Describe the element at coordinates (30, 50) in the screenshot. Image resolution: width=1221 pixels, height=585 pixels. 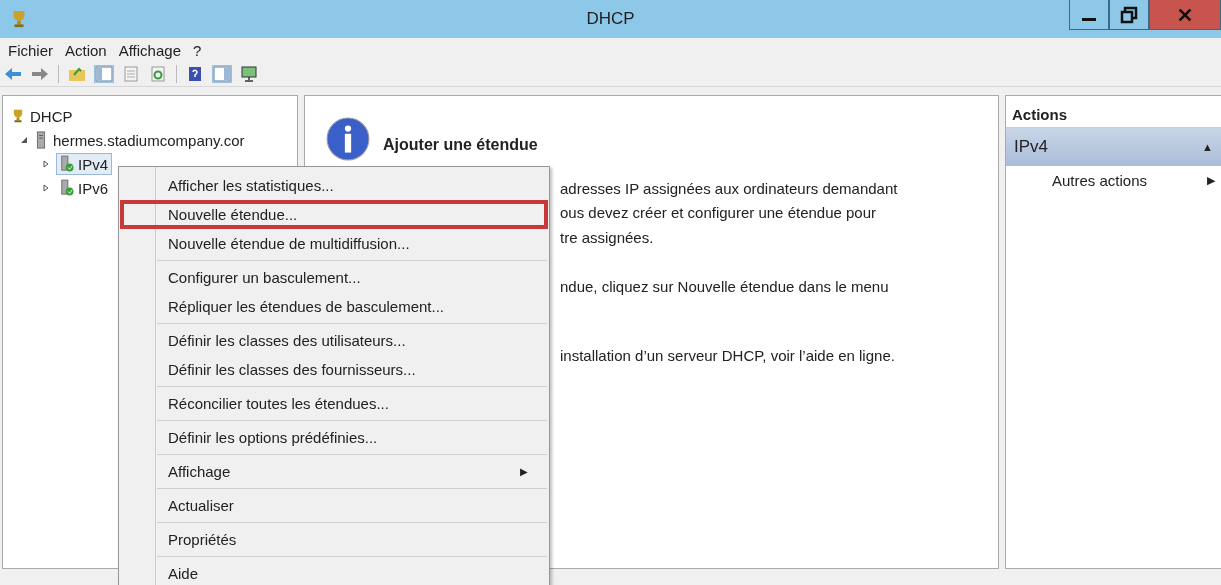
I see `menu-item: Fichier` at that location.